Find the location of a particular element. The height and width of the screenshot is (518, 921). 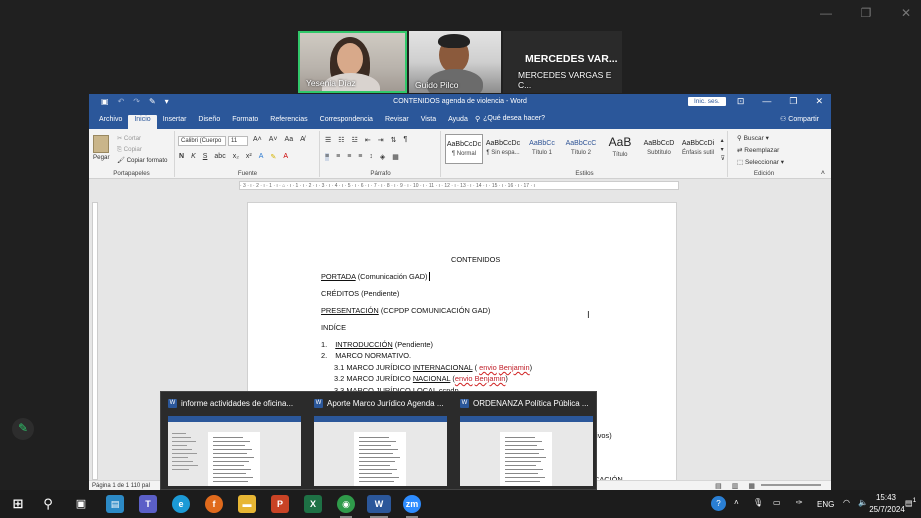

tell-me: ⚲ ¿Qué desea hacer? is located at coordinates (510, 119).